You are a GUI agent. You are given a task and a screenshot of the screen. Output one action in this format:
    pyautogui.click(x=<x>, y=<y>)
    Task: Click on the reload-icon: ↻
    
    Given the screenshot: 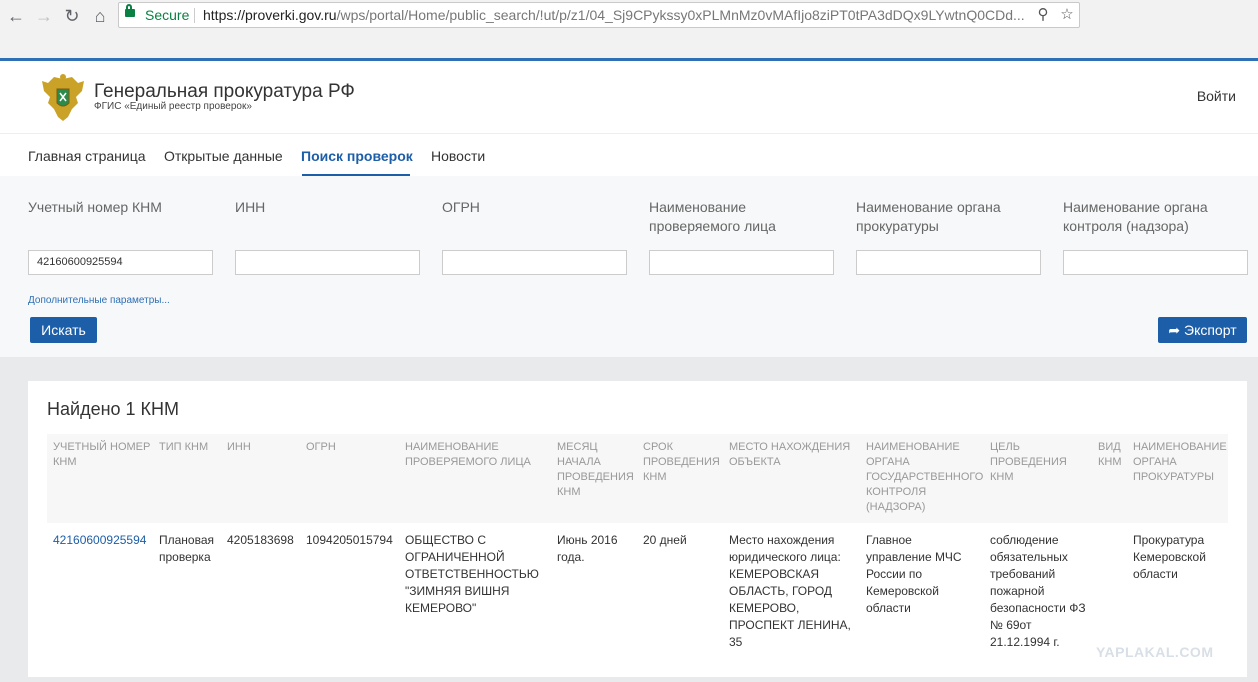 What is the action you would take?
    pyautogui.click(x=72, y=16)
    